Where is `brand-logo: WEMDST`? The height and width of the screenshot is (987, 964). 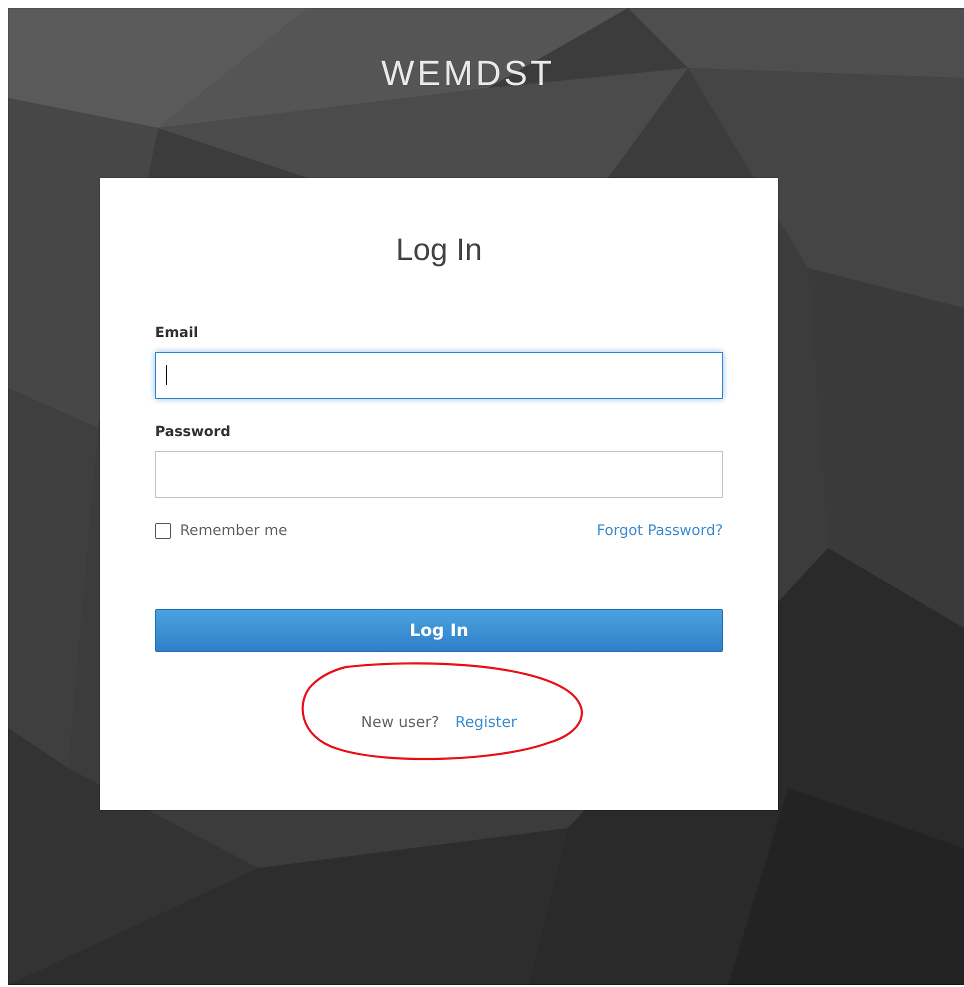
brand-logo: WEMDST is located at coordinates (468, 74).